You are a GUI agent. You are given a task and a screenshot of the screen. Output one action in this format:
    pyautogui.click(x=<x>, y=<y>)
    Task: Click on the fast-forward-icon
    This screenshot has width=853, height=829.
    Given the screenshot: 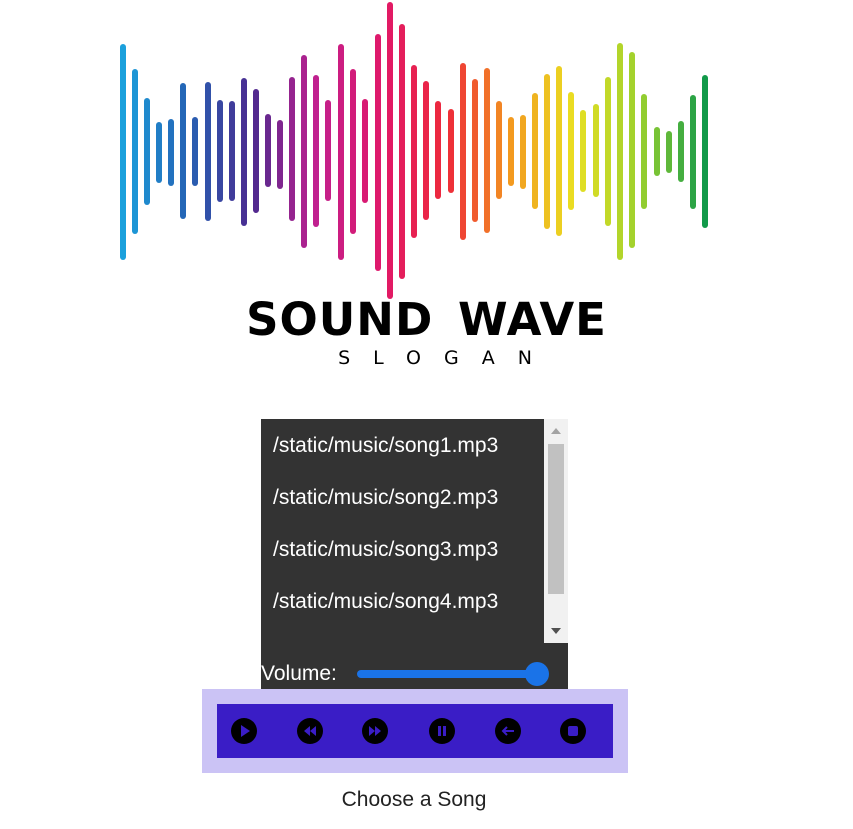 What is the action you would take?
    pyautogui.click(x=375, y=731)
    